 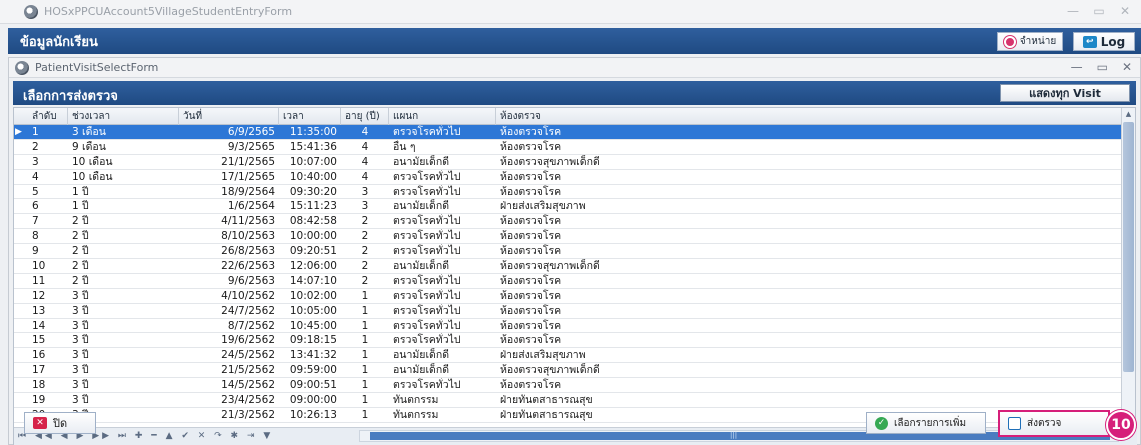 What do you see at coordinates (39, 280) in the screenshot?
I see `cell-no: 11` at bounding box center [39, 280].